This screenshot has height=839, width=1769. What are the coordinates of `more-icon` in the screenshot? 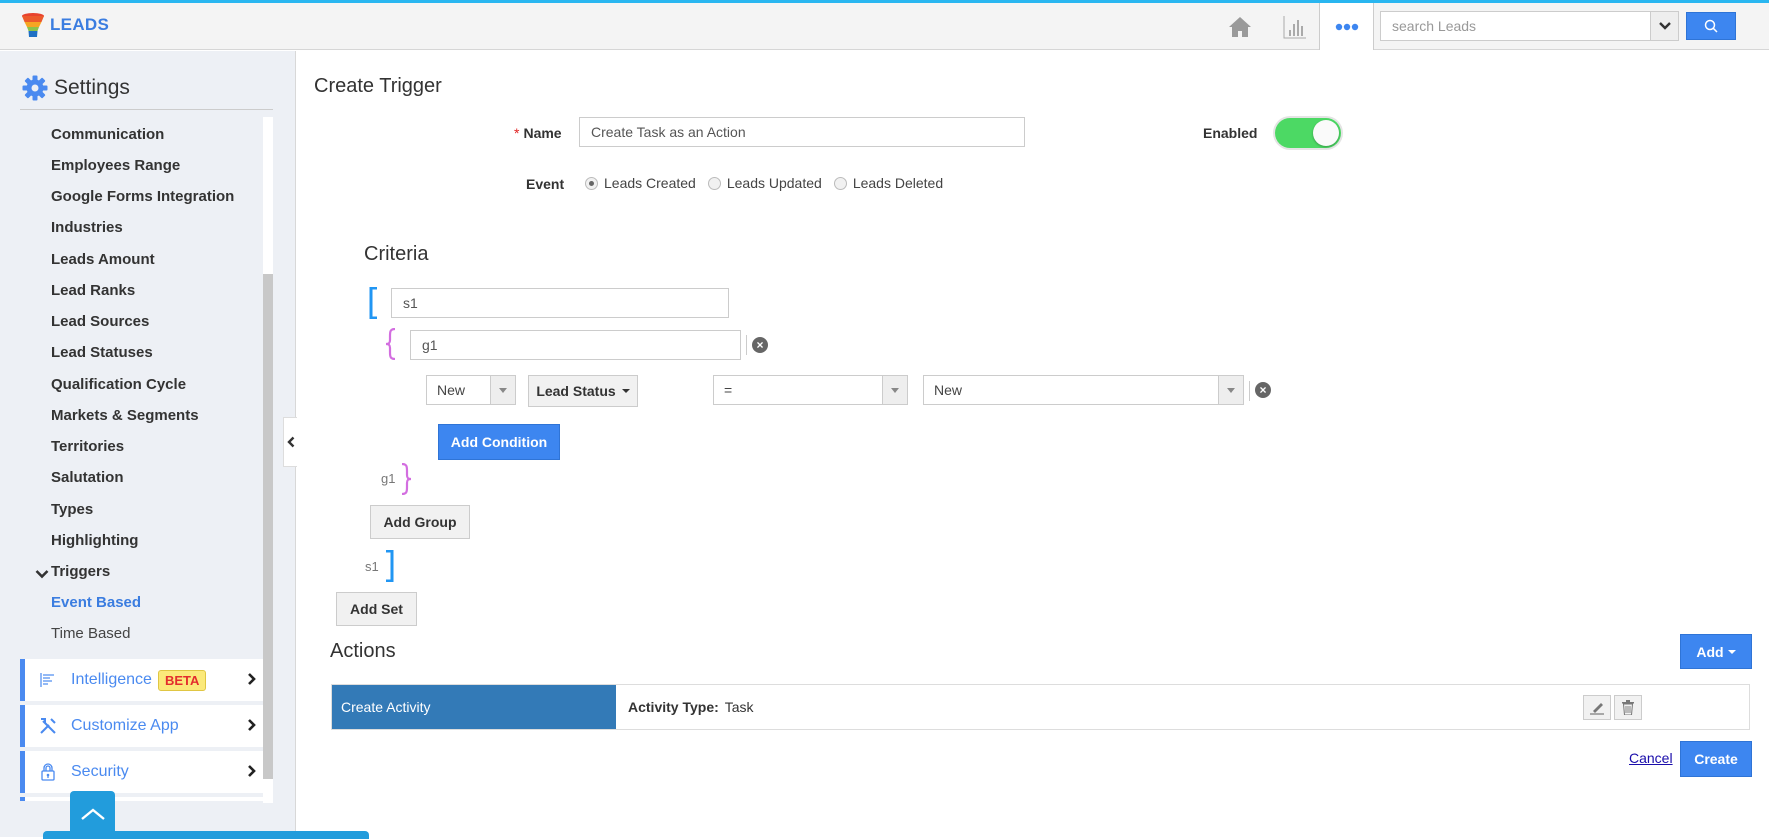 It's located at (1347, 27).